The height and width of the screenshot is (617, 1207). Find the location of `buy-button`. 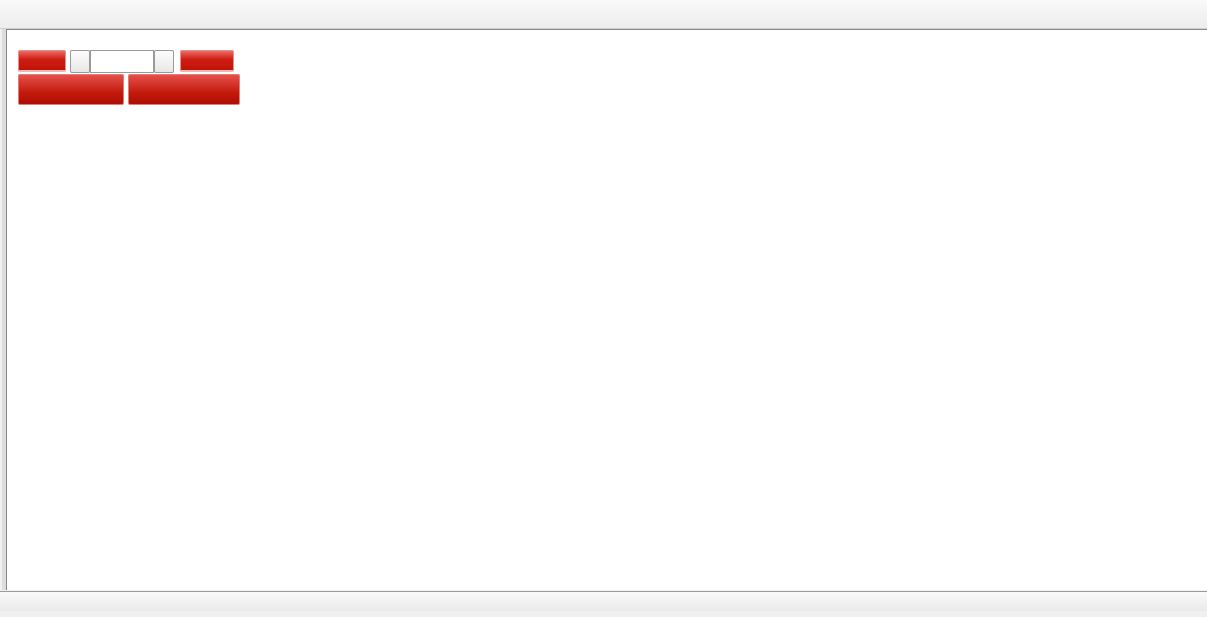

buy-button is located at coordinates (207, 61).